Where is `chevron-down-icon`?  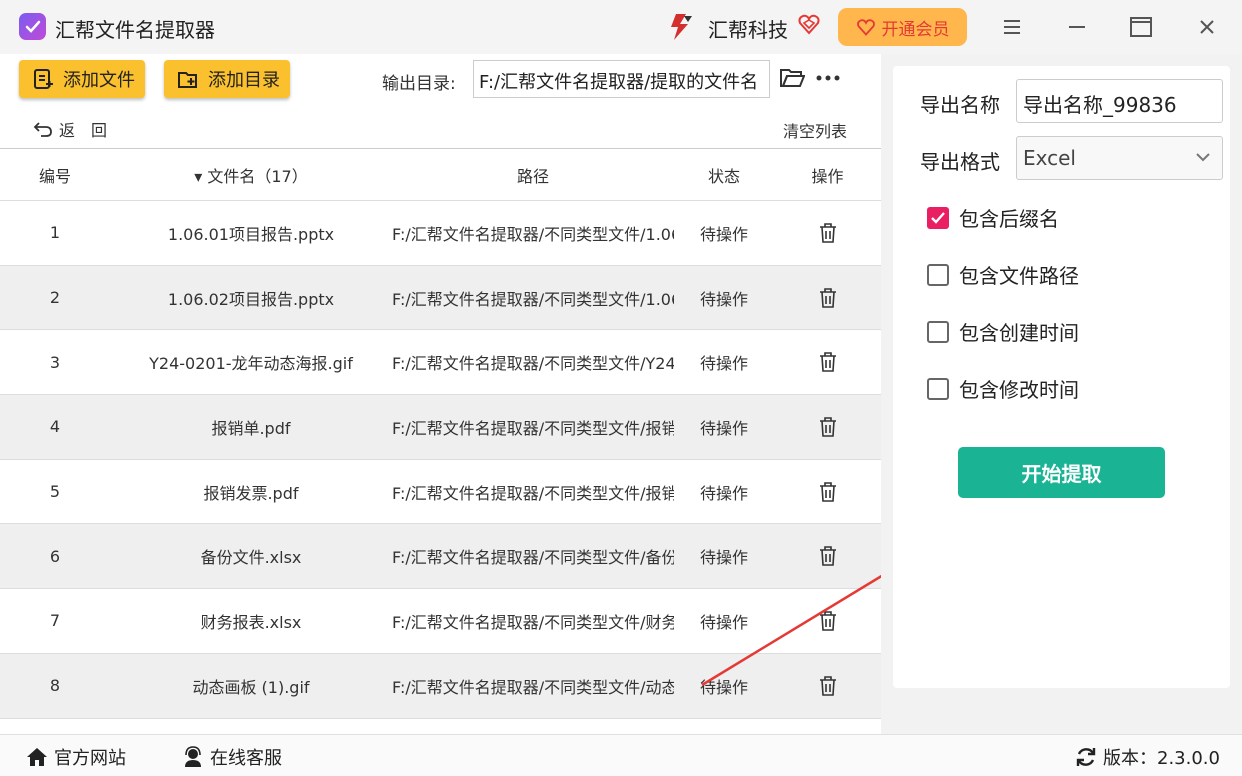 chevron-down-icon is located at coordinates (1203, 157).